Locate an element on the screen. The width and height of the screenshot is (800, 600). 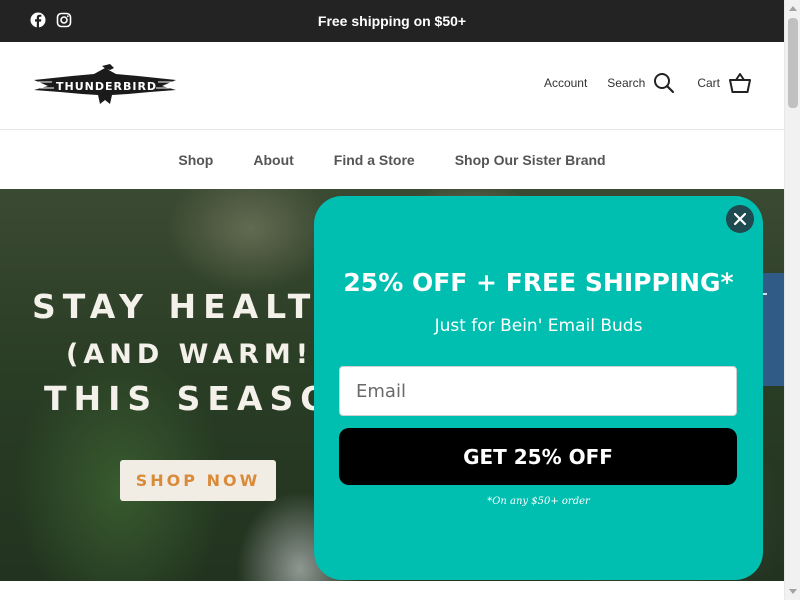
account-link: Account is located at coordinates (565, 83).